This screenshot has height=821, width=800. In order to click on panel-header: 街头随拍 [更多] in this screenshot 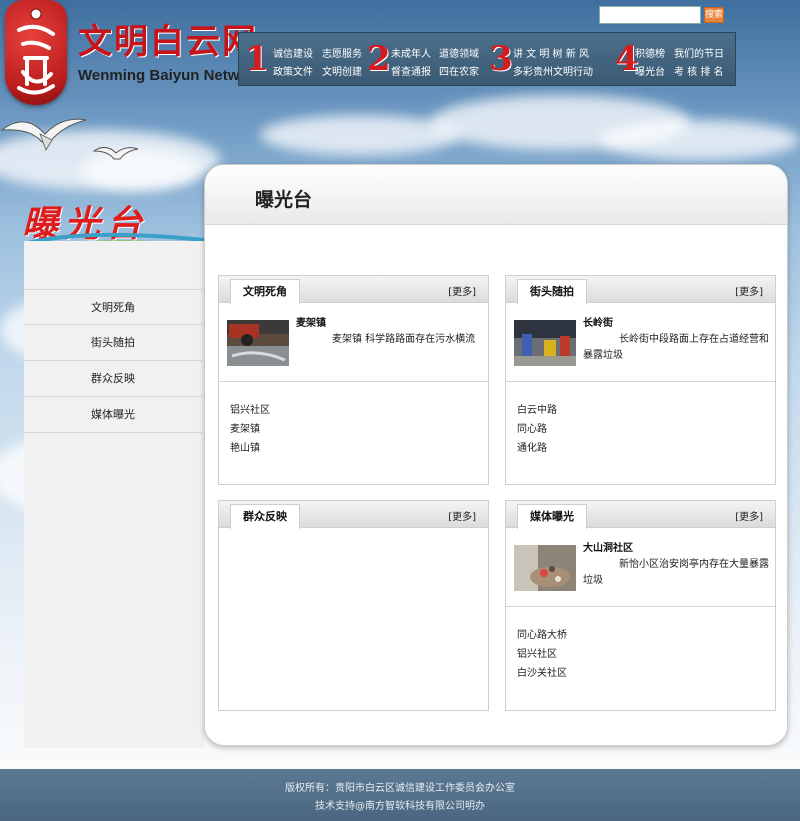, I will do `click(640, 290)`.